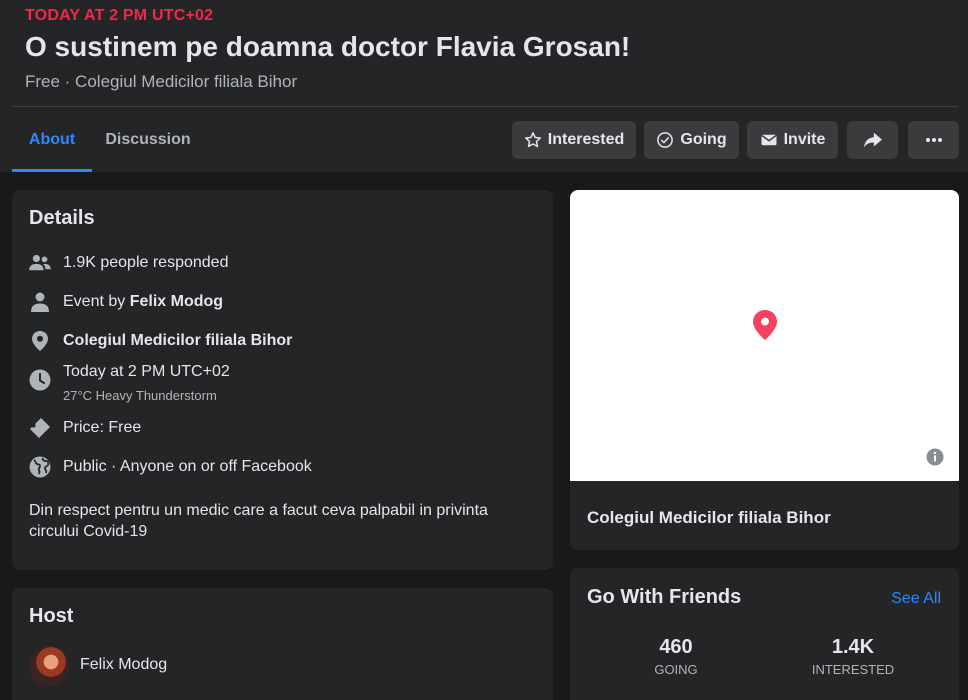  I want to click on event-by-prefix: Event by, so click(96, 301).